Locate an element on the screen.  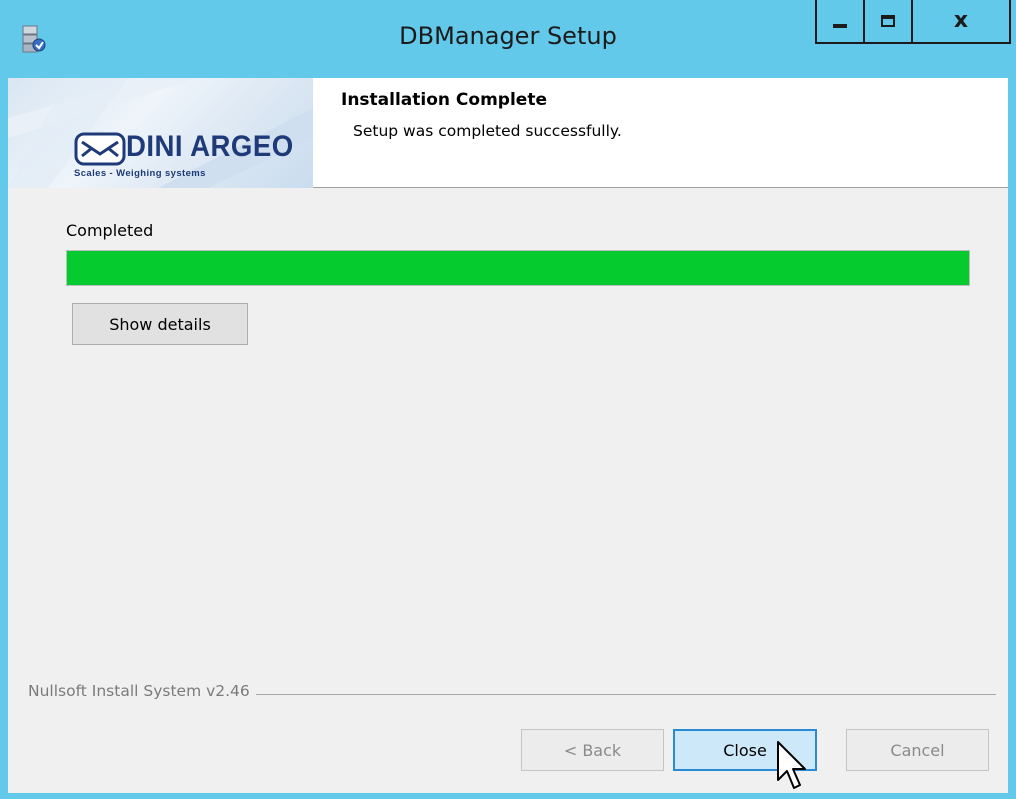
maximize-icon is located at coordinates (888, 21).